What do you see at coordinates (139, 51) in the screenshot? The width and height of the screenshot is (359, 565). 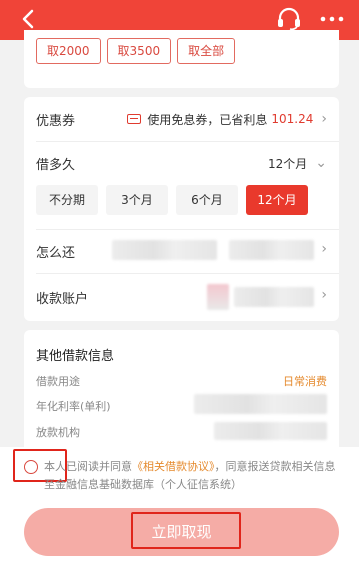 I see `amount-chip-3500: 取3500` at bounding box center [139, 51].